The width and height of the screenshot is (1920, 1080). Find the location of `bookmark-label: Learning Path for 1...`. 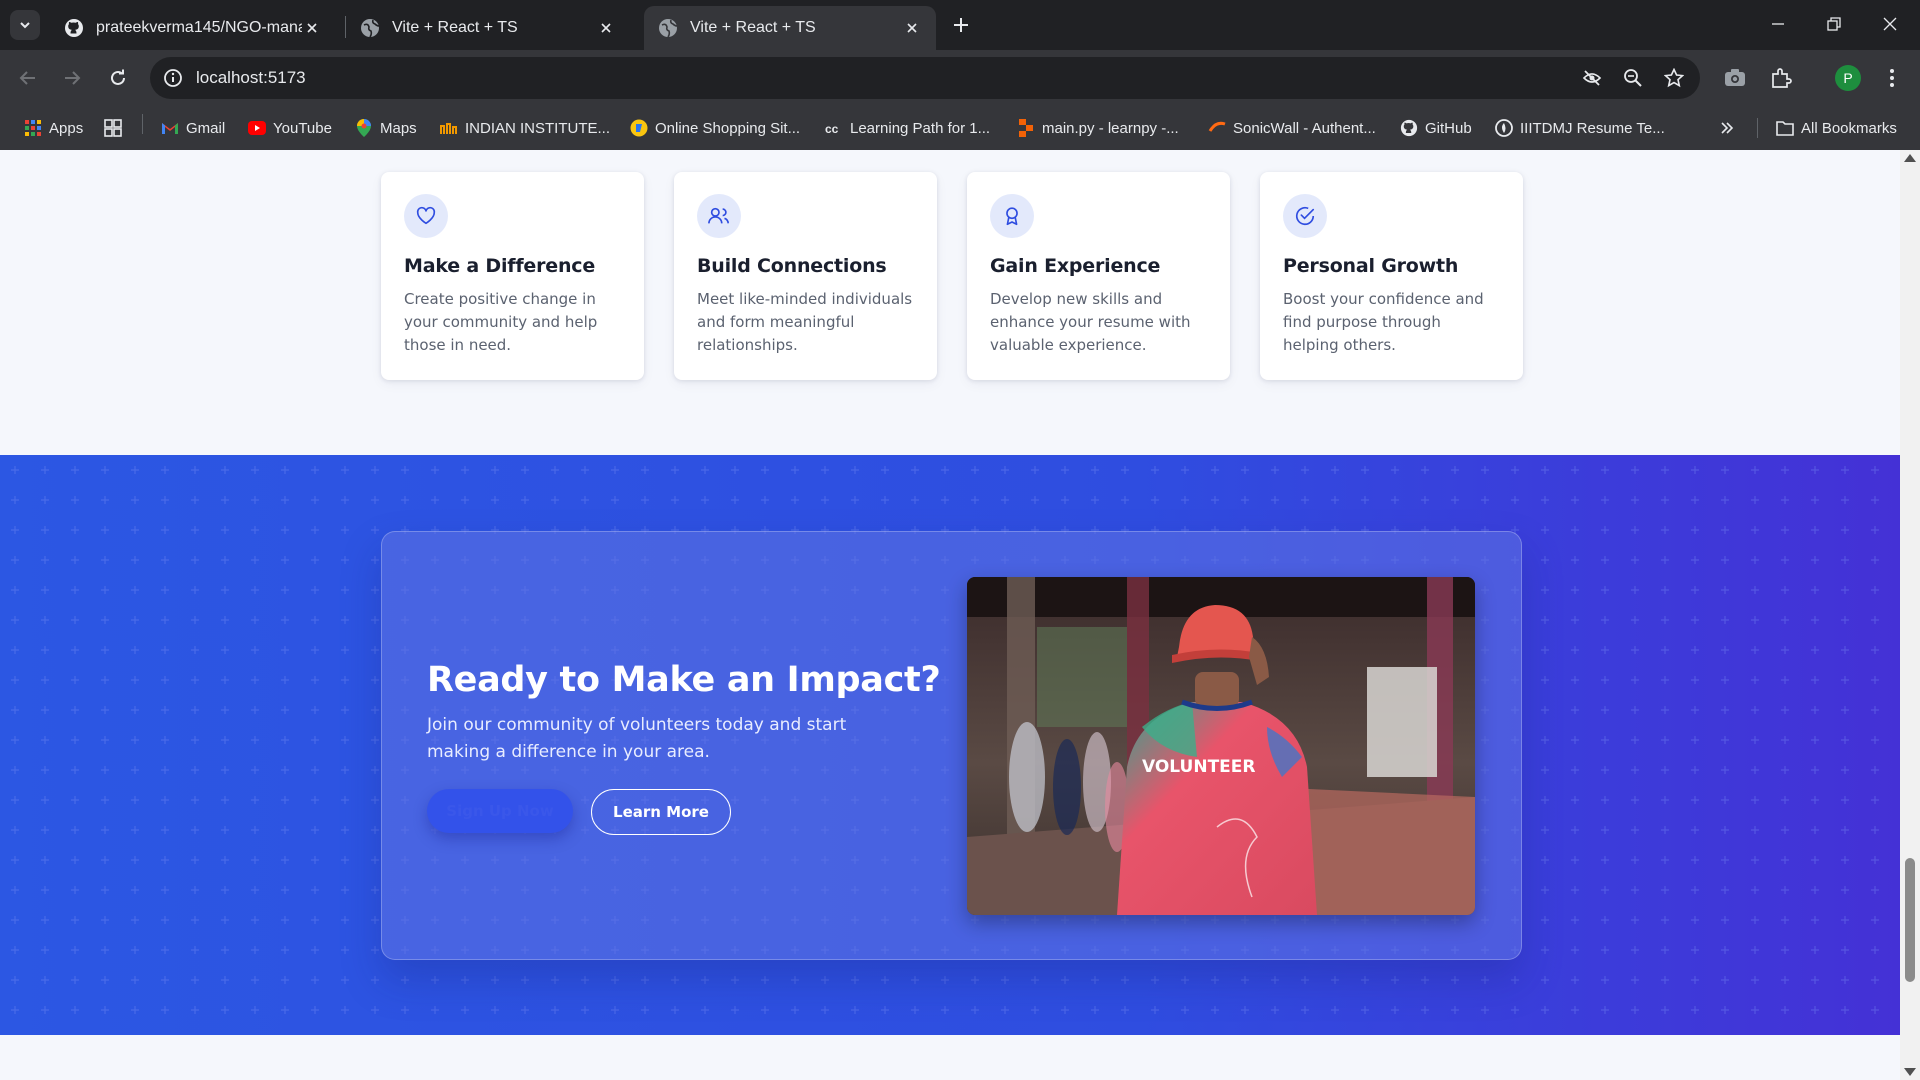

bookmark-label: Learning Path for 1... is located at coordinates (920, 128).